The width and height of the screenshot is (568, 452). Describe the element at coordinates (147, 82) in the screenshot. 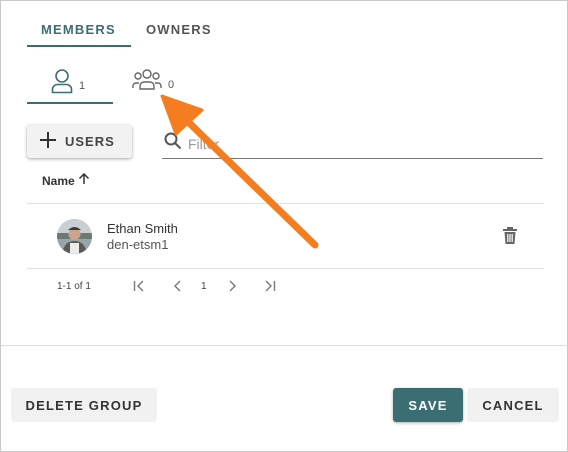

I see `group-icon` at that location.